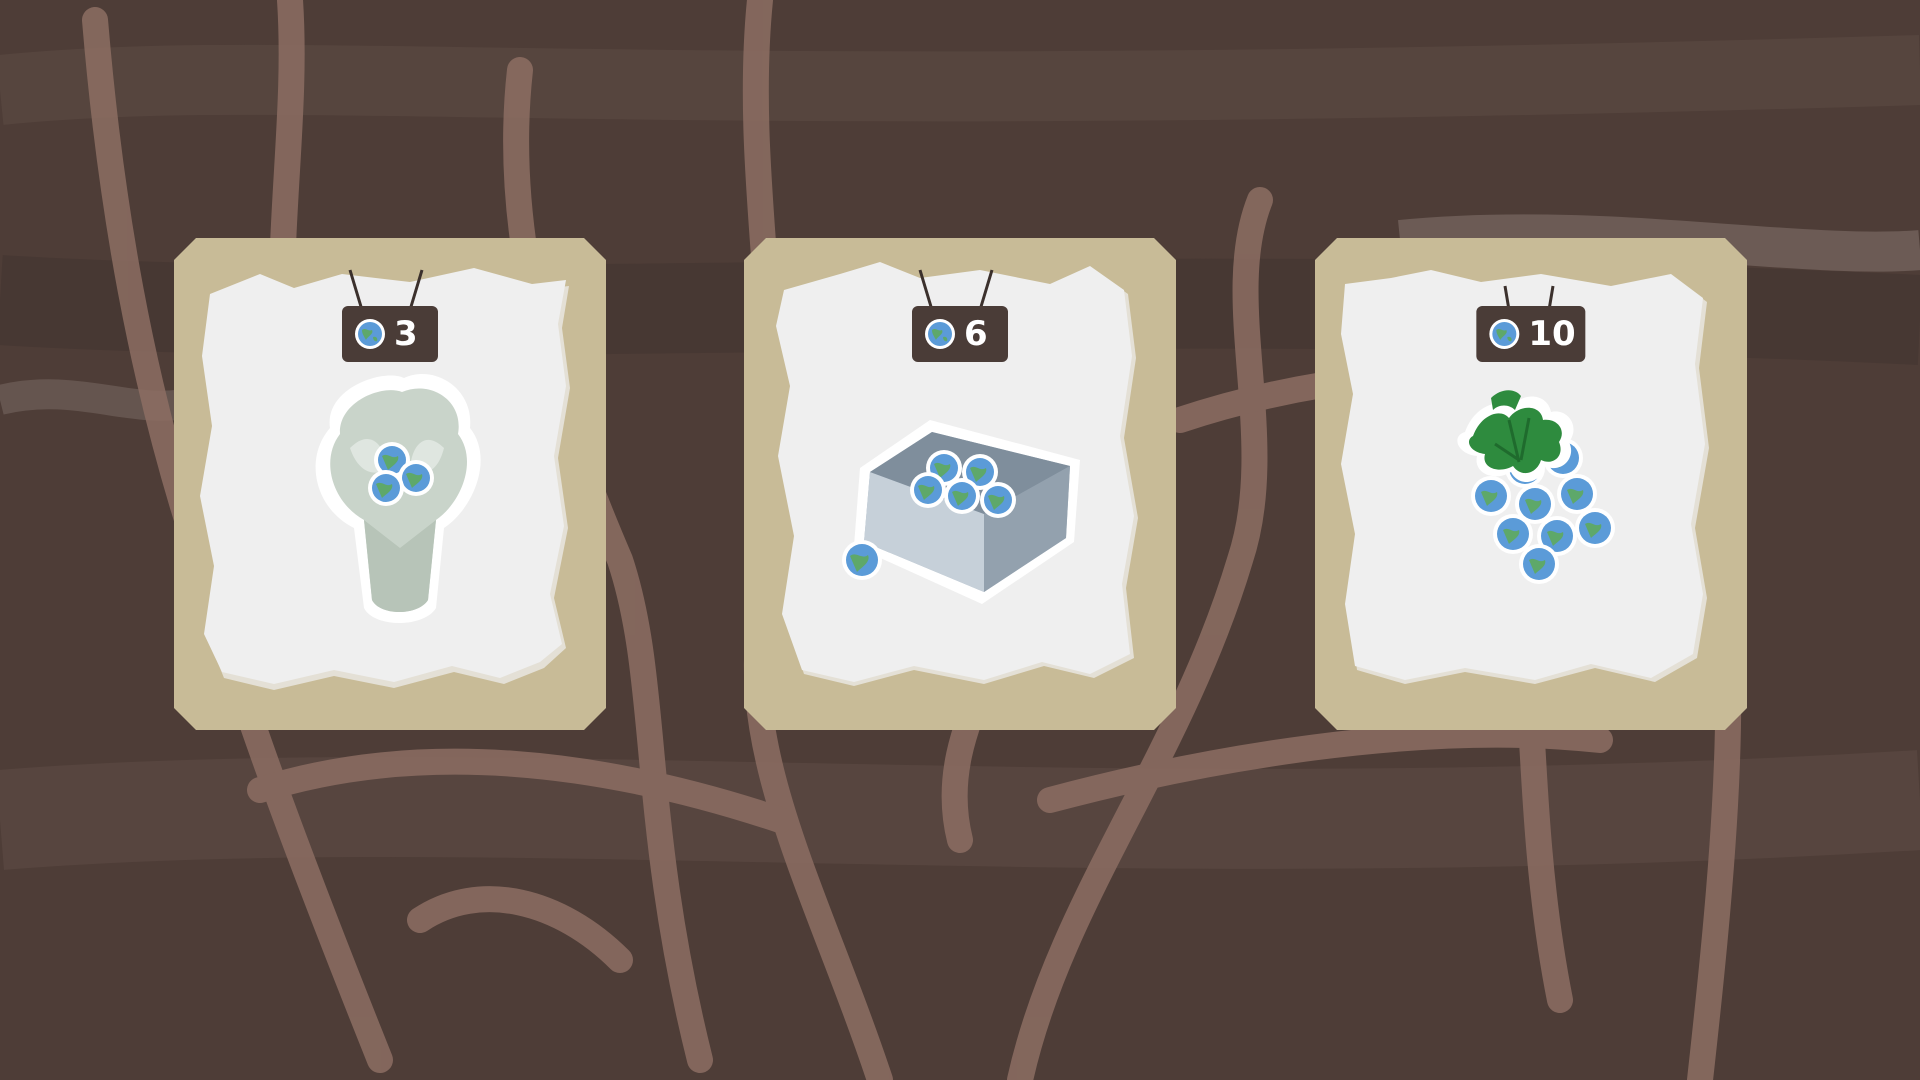 This screenshot has height=1080, width=1920. What do you see at coordinates (398, 498) in the screenshot?
I see `coin-bouquet-icon` at bounding box center [398, 498].